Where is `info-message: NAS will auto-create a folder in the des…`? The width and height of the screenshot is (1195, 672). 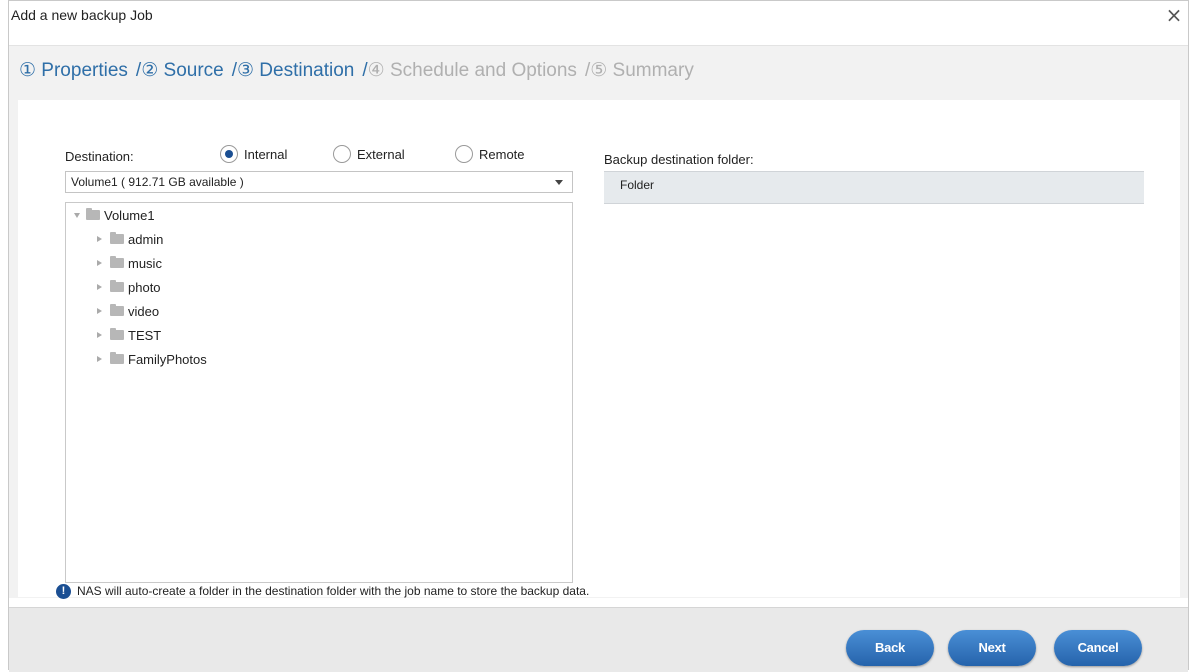
info-message: NAS will auto-create a folder in the des… is located at coordinates (333, 591).